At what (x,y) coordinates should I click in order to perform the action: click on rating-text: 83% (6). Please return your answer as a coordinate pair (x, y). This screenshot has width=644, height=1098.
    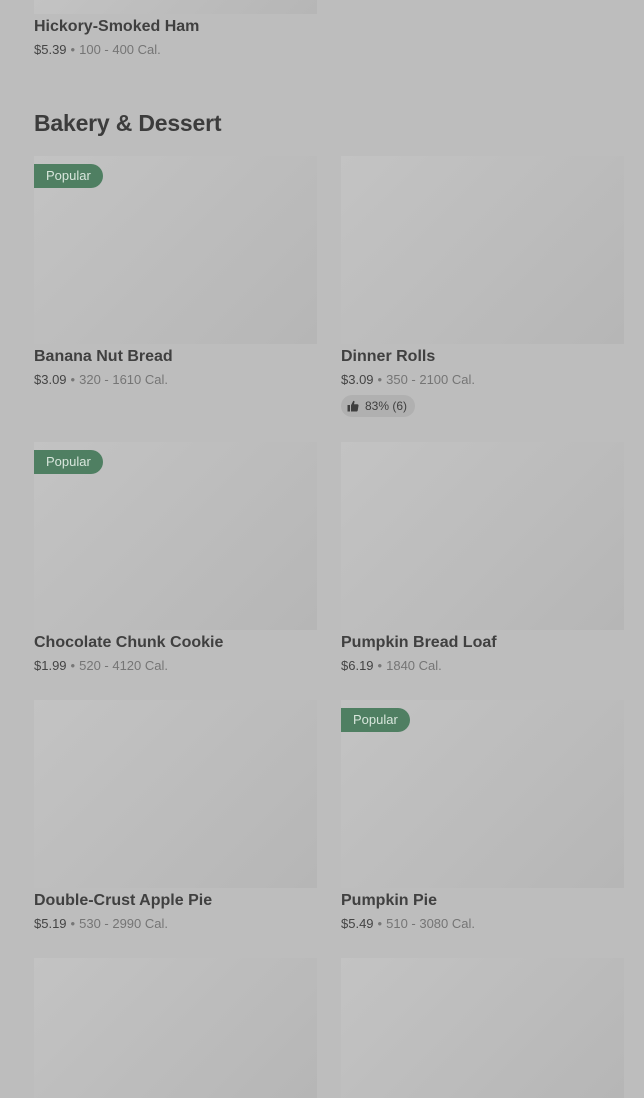
    Looking at the image, I should click on (386, 406).